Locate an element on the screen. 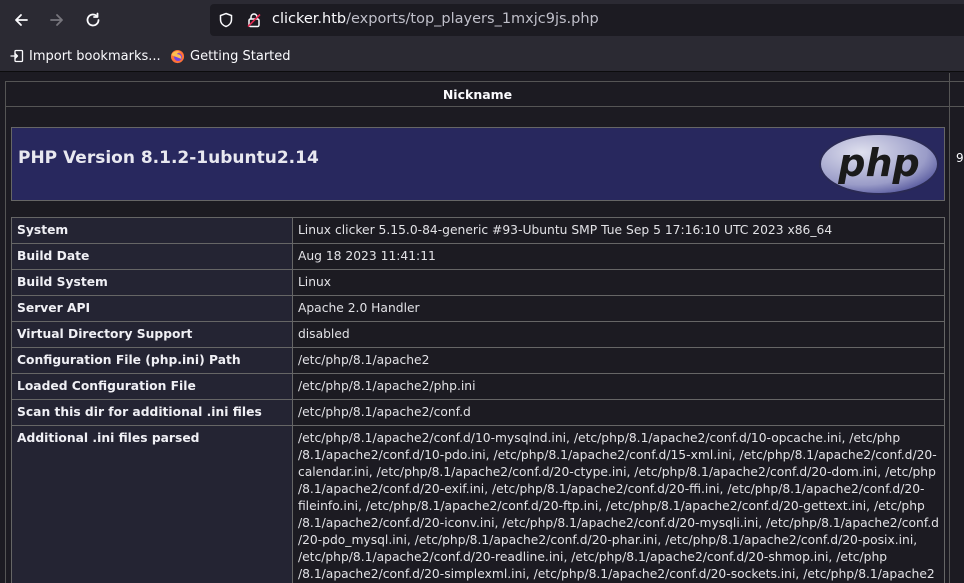 The image size is (964, 583). back-arrow-icon is located at coordinates (21, 20).